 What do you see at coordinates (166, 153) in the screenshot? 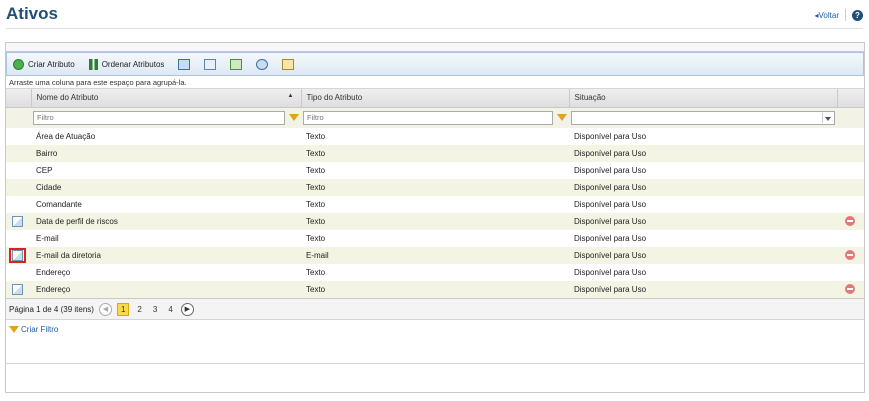
I see `attribute-name-cell: Bairro` at bounding box center [166, 153].